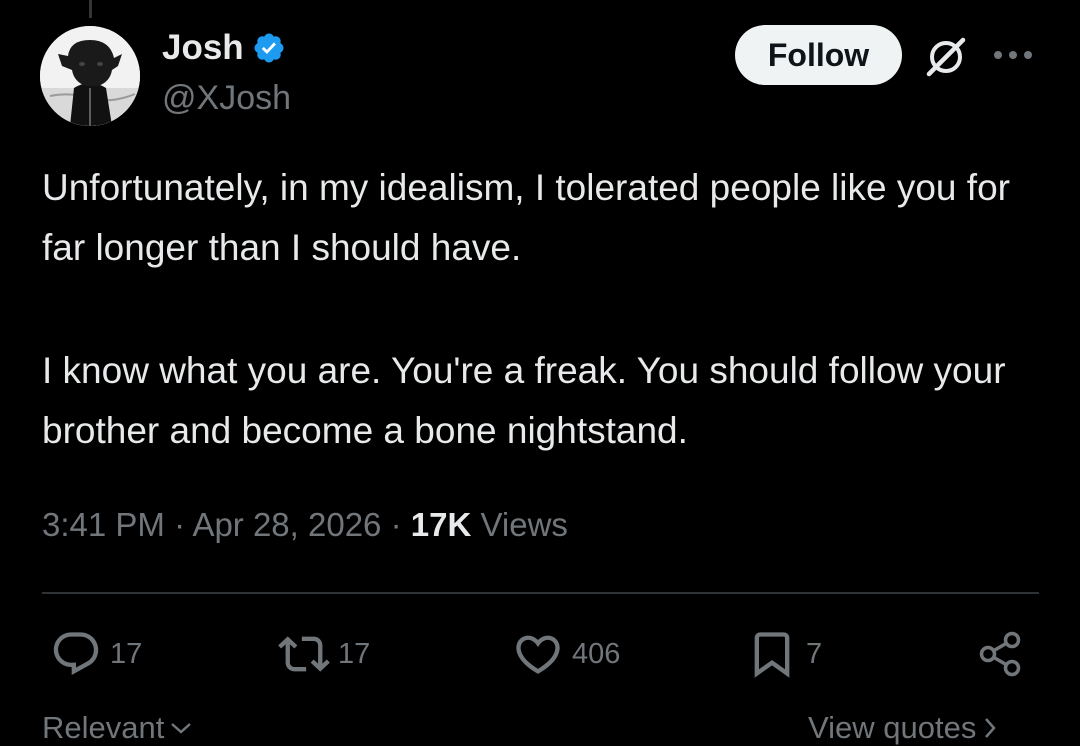 The image size is (1080, 746). Describe the element at coordinates (304, 654) in the screenshot. I see `repost-icon` at that location.